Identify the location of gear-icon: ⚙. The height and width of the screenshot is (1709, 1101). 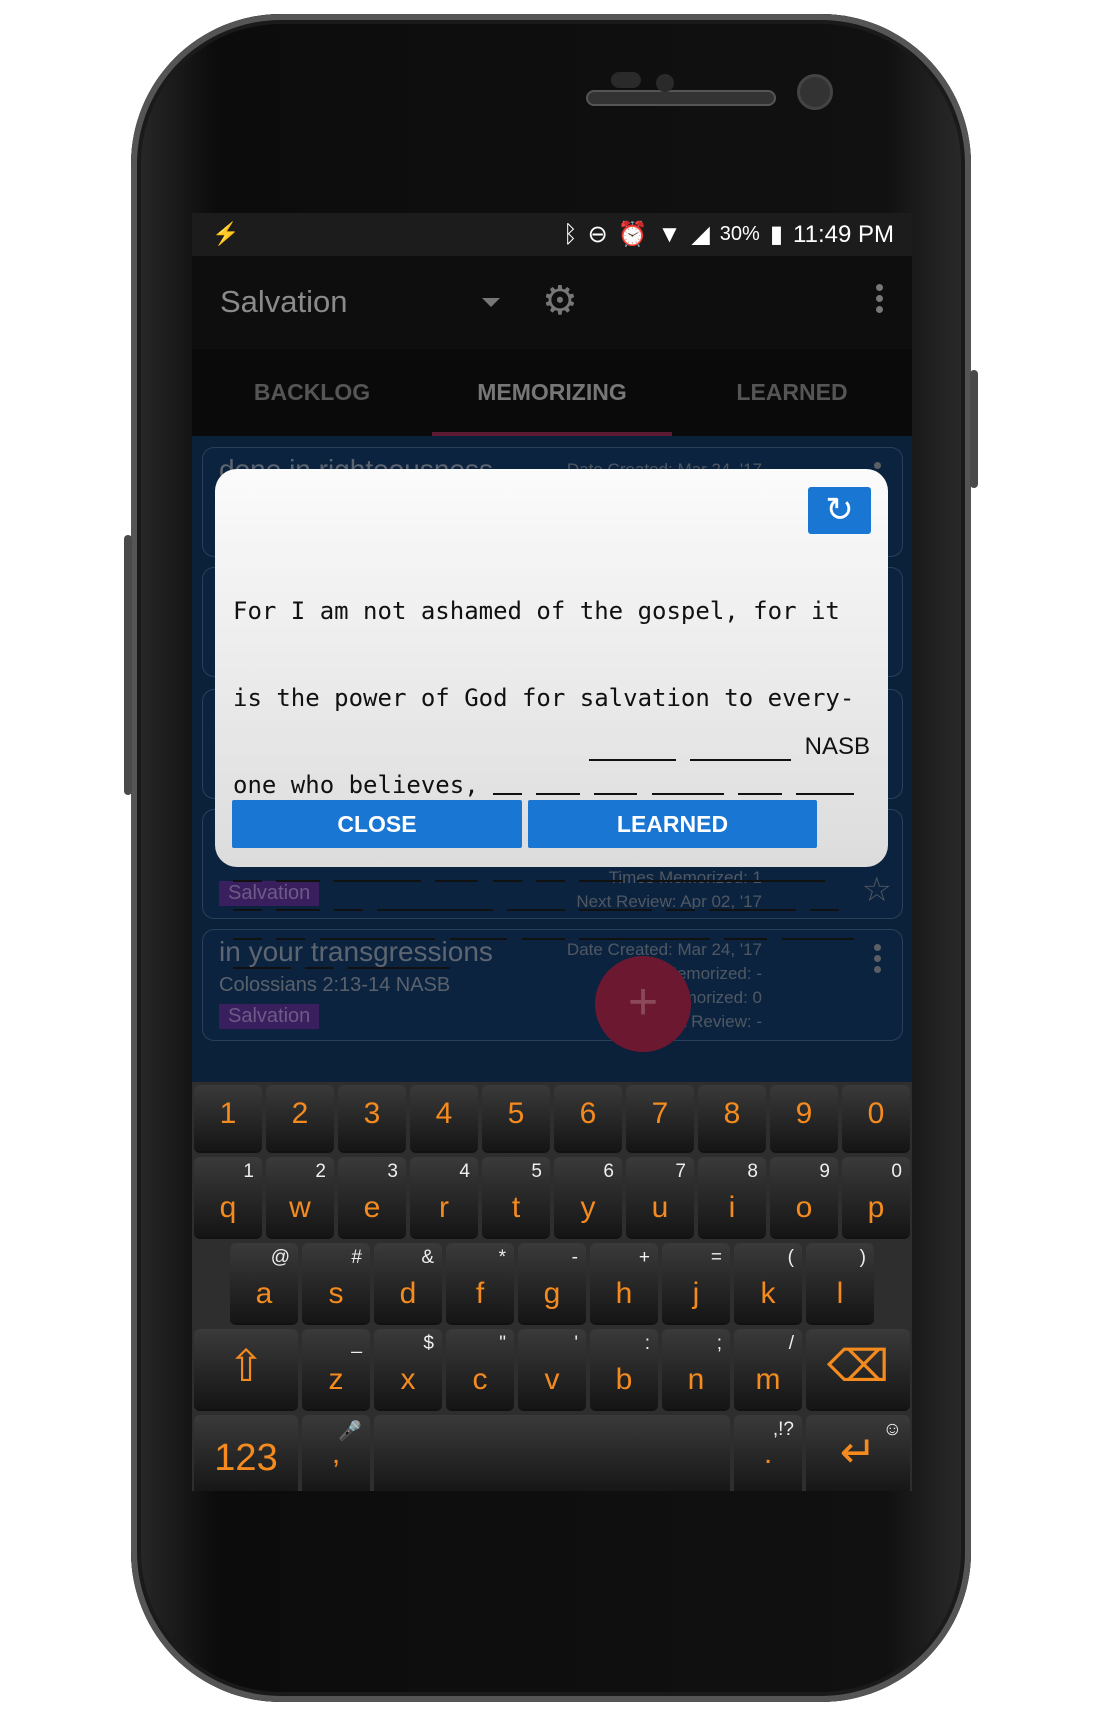
(560, 301).